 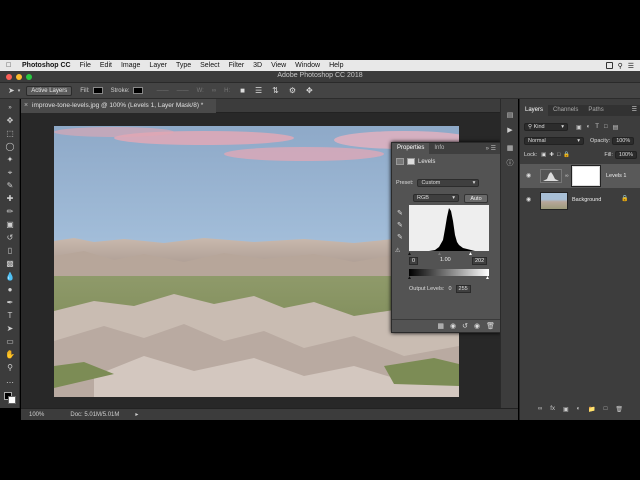 I want to click on input-black-field: 0, so click(x=414, y=261).